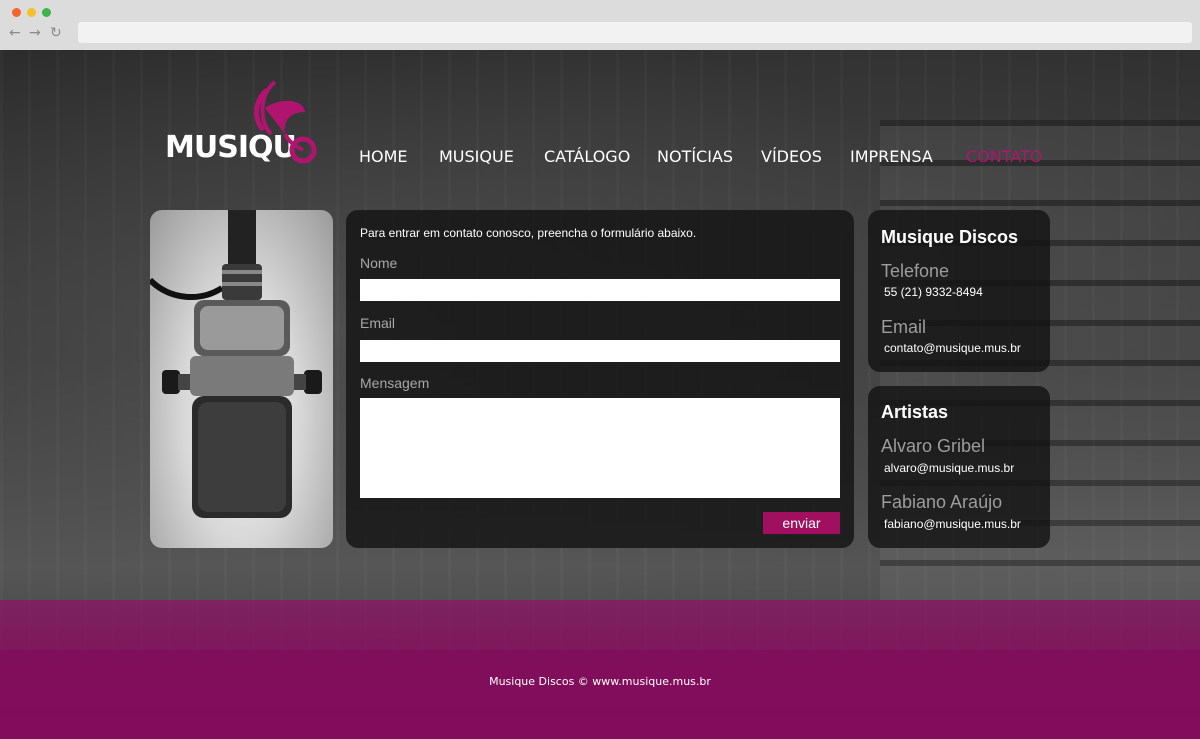  I want to click on arrow-left-icon: ←, so click(15, 33).